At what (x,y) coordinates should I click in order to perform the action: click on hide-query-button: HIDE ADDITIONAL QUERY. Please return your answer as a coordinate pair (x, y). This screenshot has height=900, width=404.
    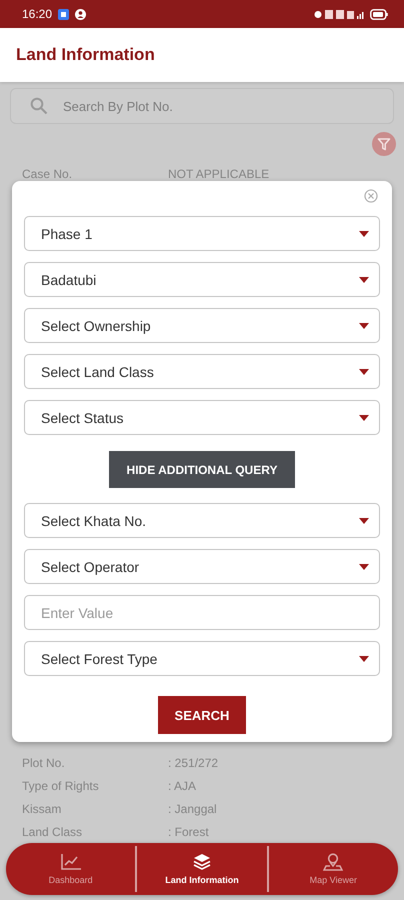
    Looking at the image, I should click on (202, 469).